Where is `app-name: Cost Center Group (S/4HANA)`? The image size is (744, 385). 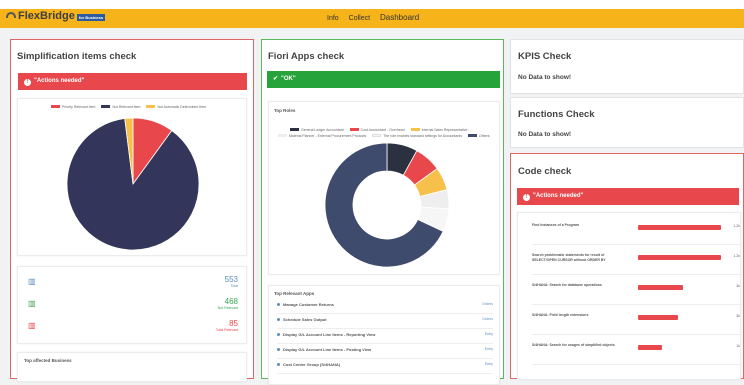 app-name: Cost Center Group (S/4HANA) is located at coordinates (312, 364).